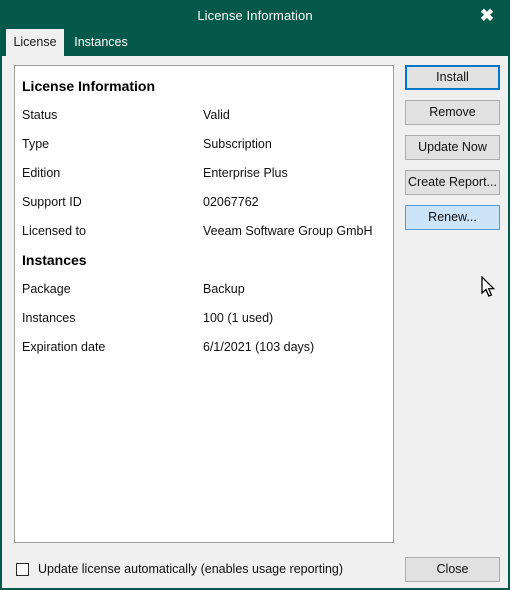 The image size is (510, 590). Describe the element at coordinates (54, 231) in the screenshot. I see `row-label-licensed-to: Licensed to` at that location.